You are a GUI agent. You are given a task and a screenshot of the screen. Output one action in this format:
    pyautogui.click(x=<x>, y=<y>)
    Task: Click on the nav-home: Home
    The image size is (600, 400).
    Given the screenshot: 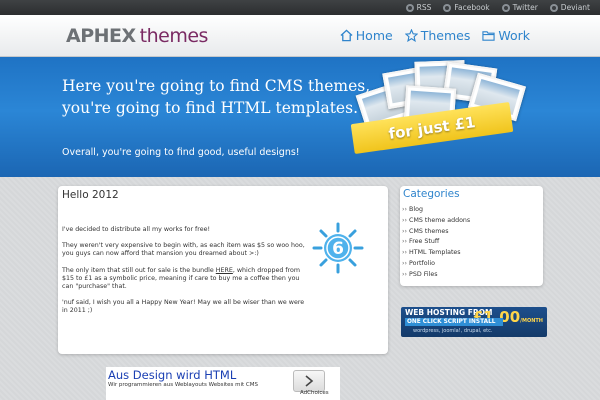 What is the action you would take?
    pyautogui.click(x=366, y=35)
    